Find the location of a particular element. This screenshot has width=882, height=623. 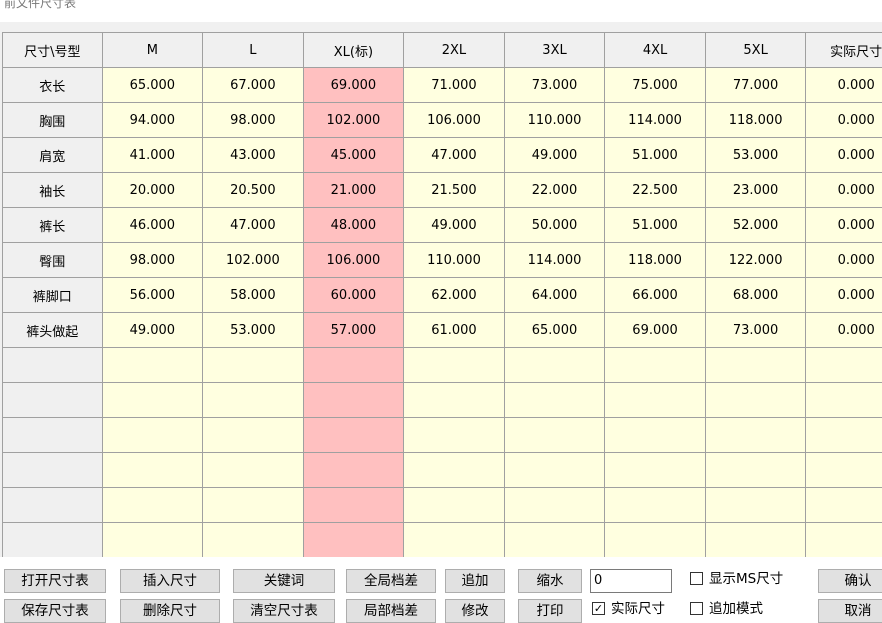

table-cell: 52.000 is located at coordinates (755, 225).